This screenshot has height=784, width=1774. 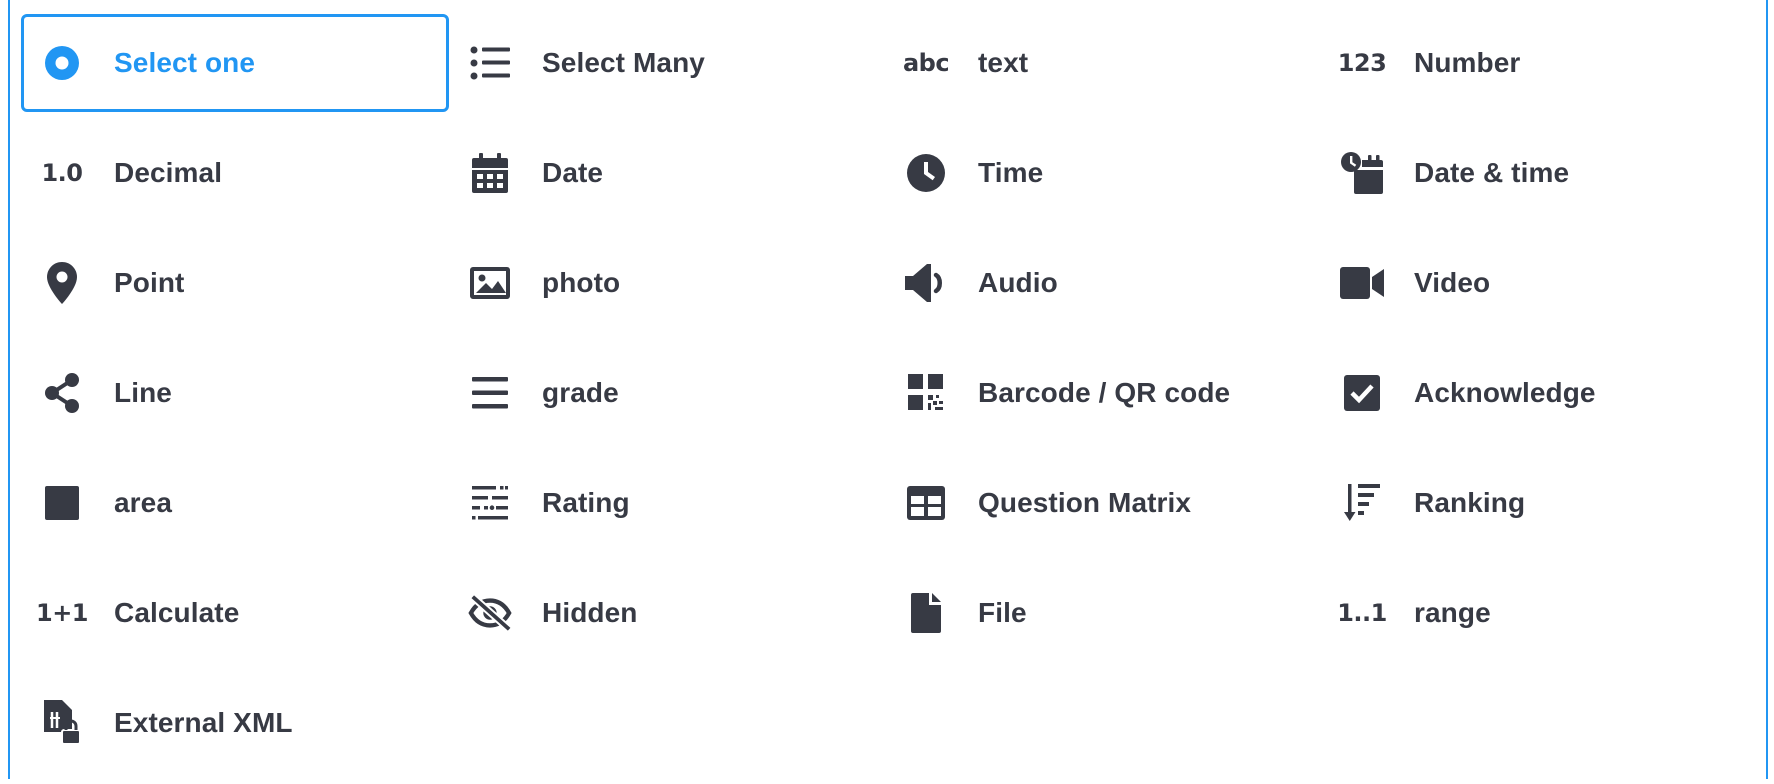 I want to click on type-label: grade, so click(x=580, y=392).